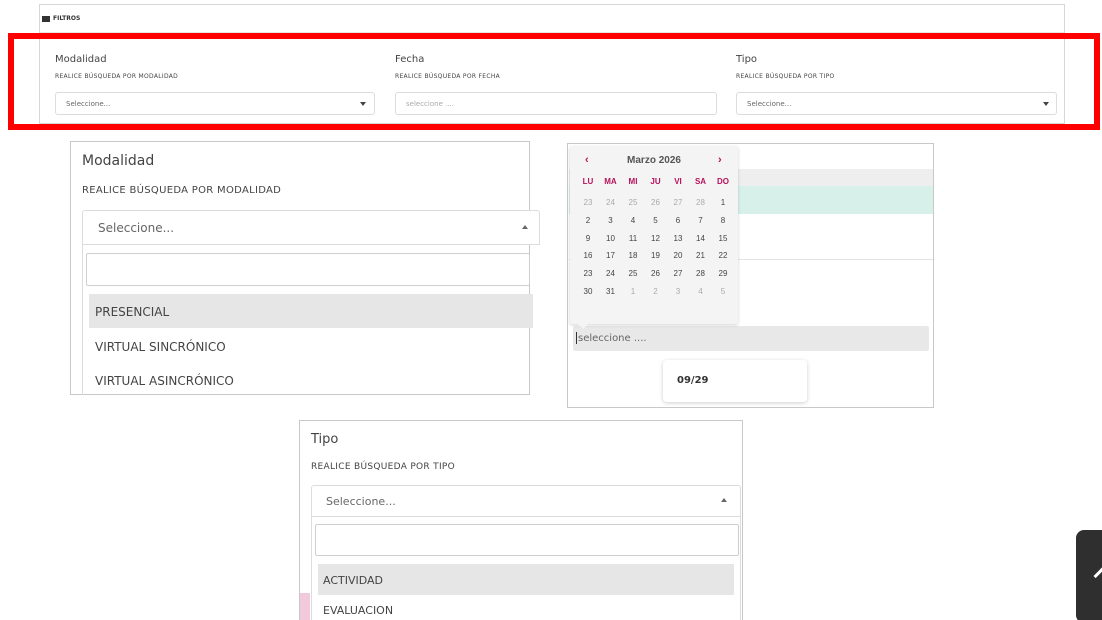 This screenshot has height=620, width=1102. What do you see at coordinates (633, 181) in the screenshot?
I see `weekday-label: MI` at bounding box center [633, 181].